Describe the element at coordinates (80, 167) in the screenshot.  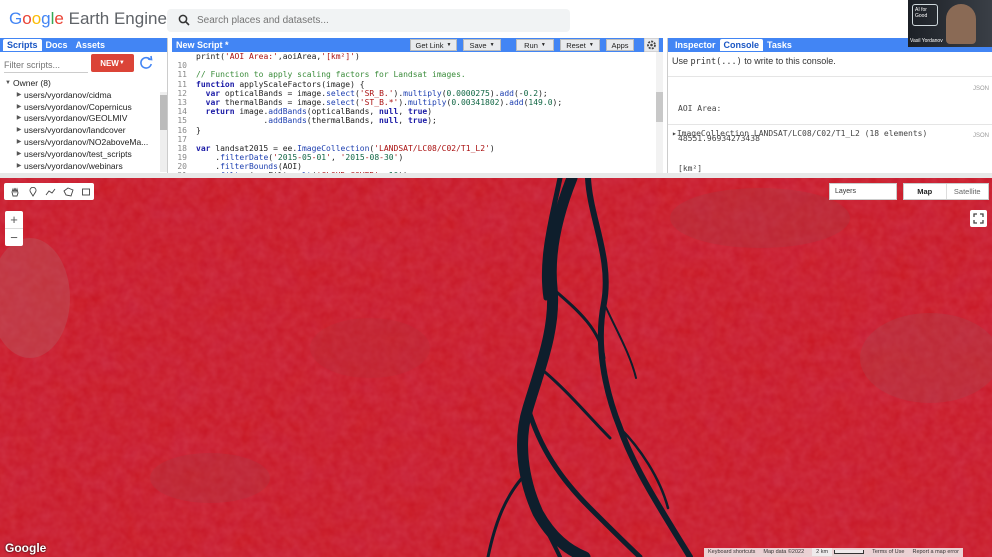
I see `tree-repo-item: ▶ users/vyordanov/webinars` at that location.